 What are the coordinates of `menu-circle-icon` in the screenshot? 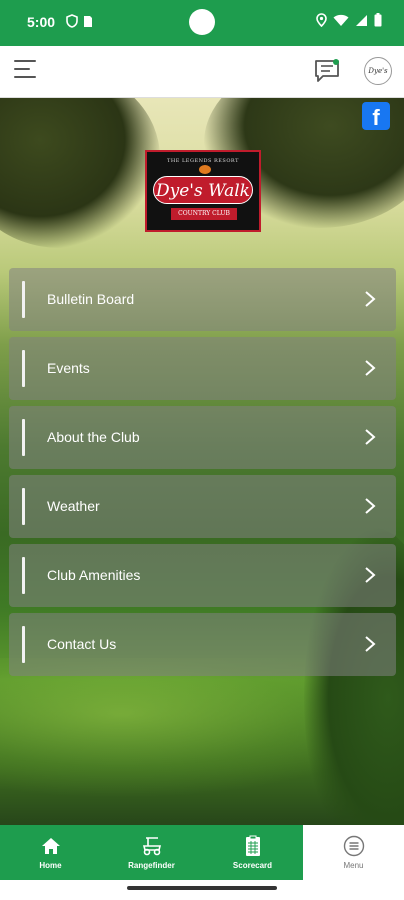 It's located at (353, 846).